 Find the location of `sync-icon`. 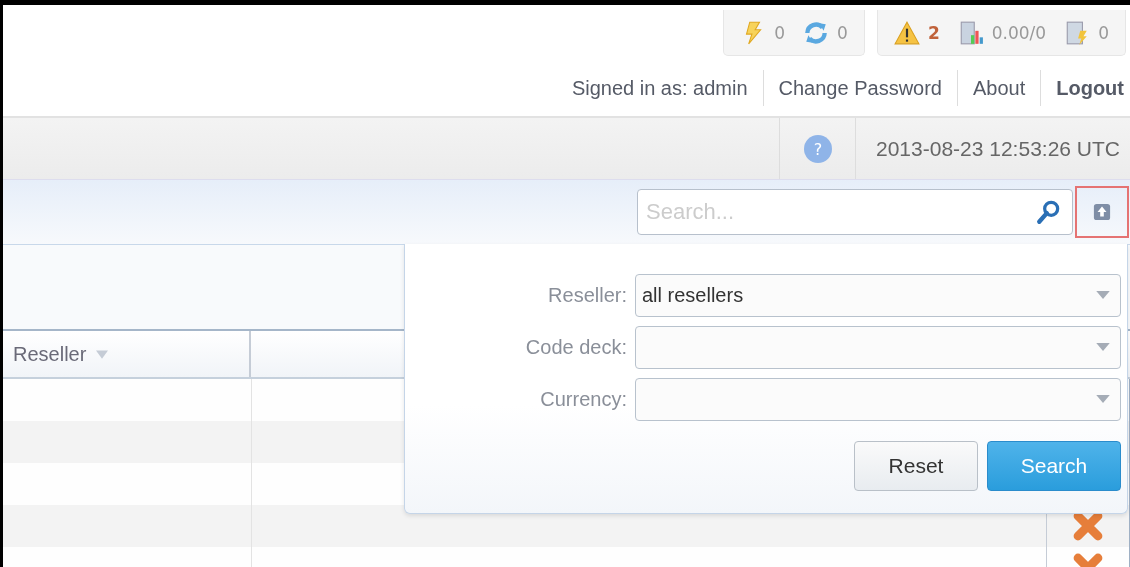

sync-icon is located at coordinates (816, 32).